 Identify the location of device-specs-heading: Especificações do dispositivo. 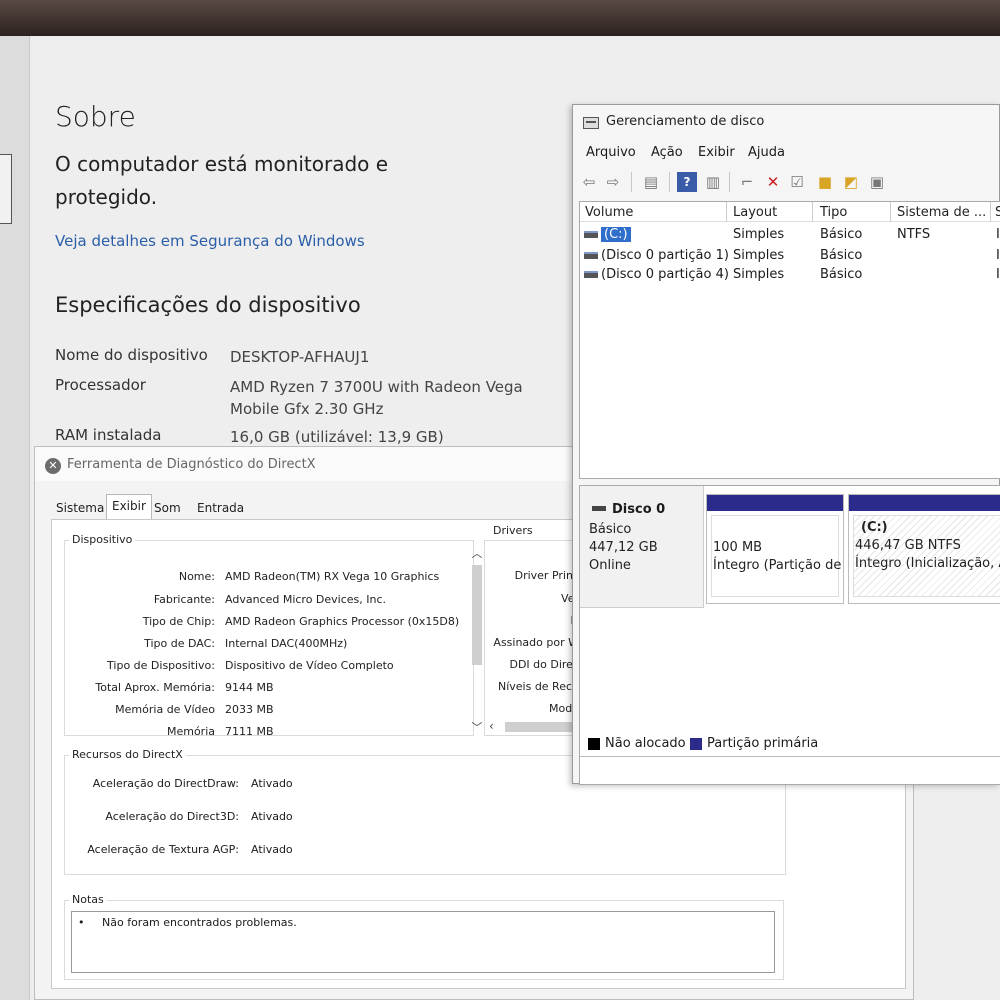
(208, 305).